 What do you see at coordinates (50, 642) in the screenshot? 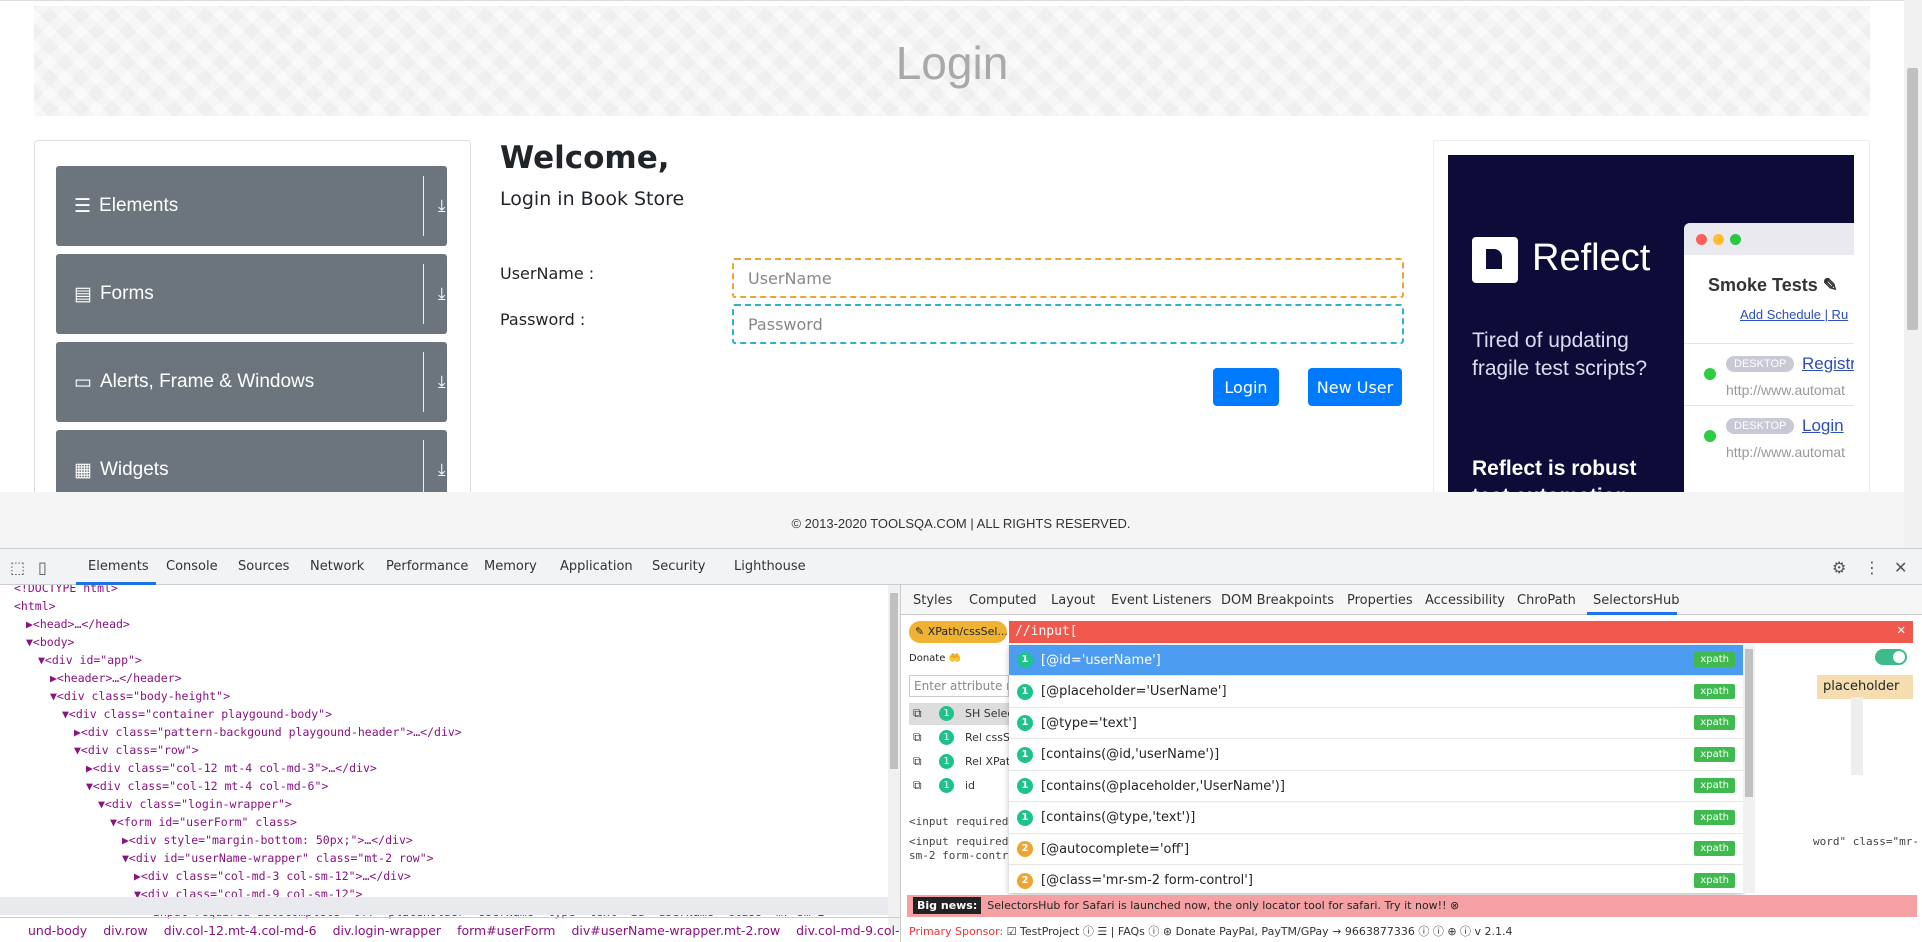
I see `dom-node-line: ▼<body>` at bounding box center [50, 642].